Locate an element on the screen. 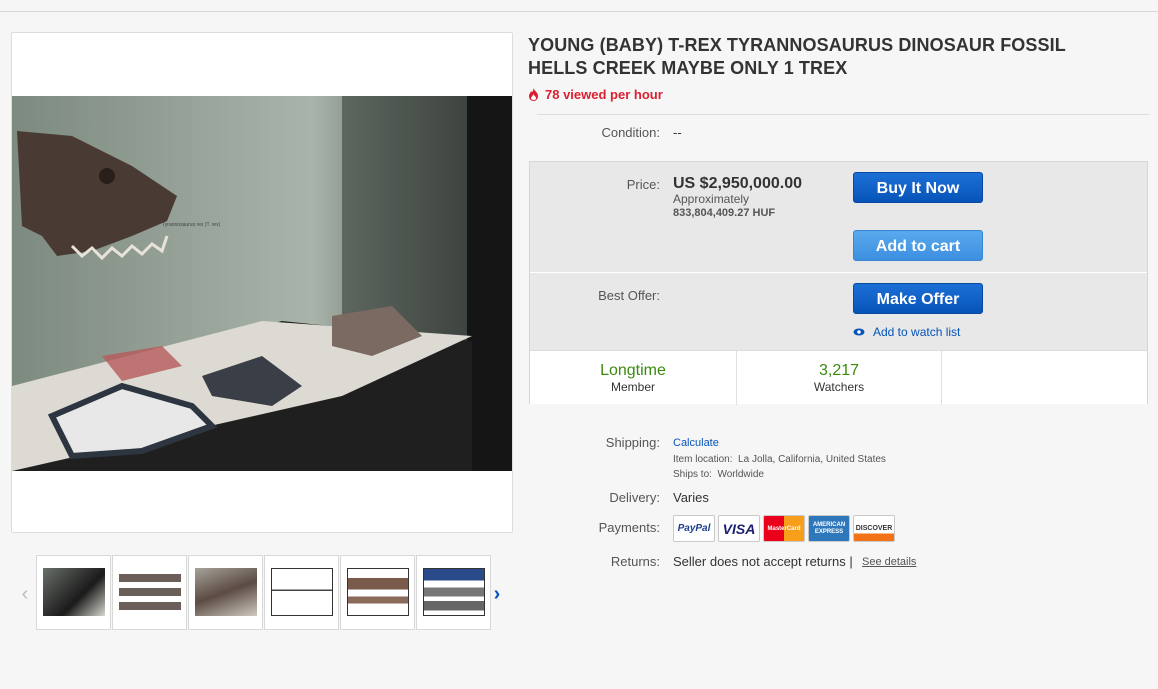  add-to-watch-list-link: Add to watch list is located at coordinates (906, 332).